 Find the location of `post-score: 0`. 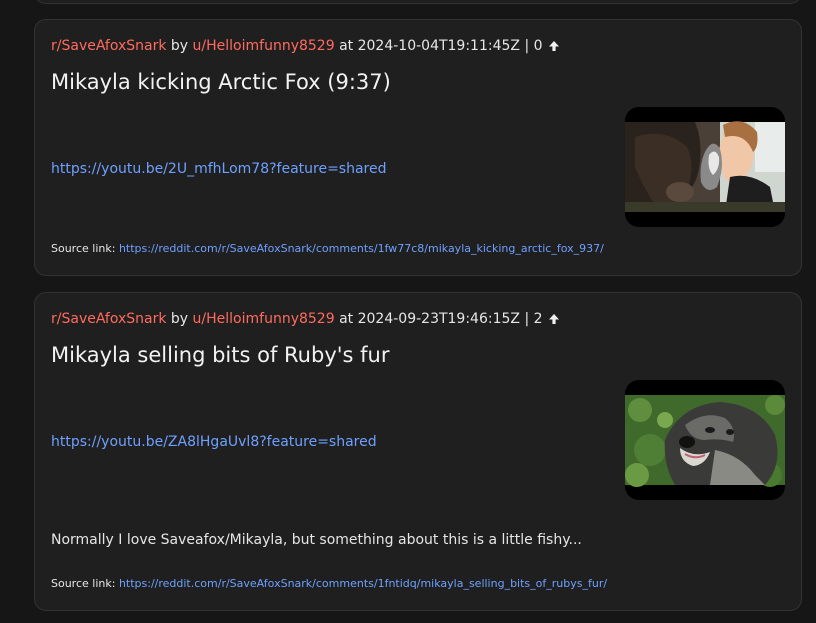

post-score: 0 is located at coordinates (538, 46).